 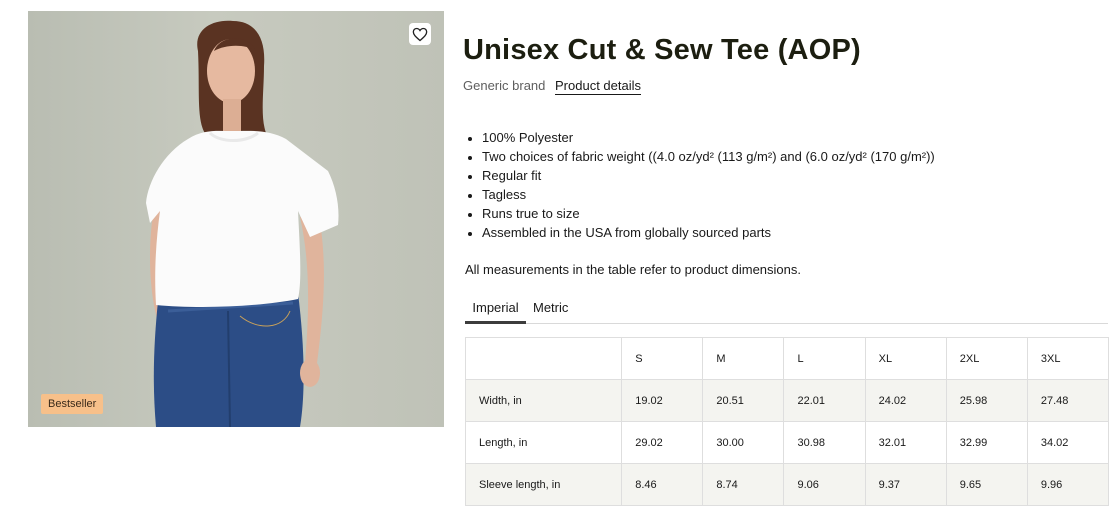 I want to click on bestseller-badge: Bestseller, so click(x=72, y=404).